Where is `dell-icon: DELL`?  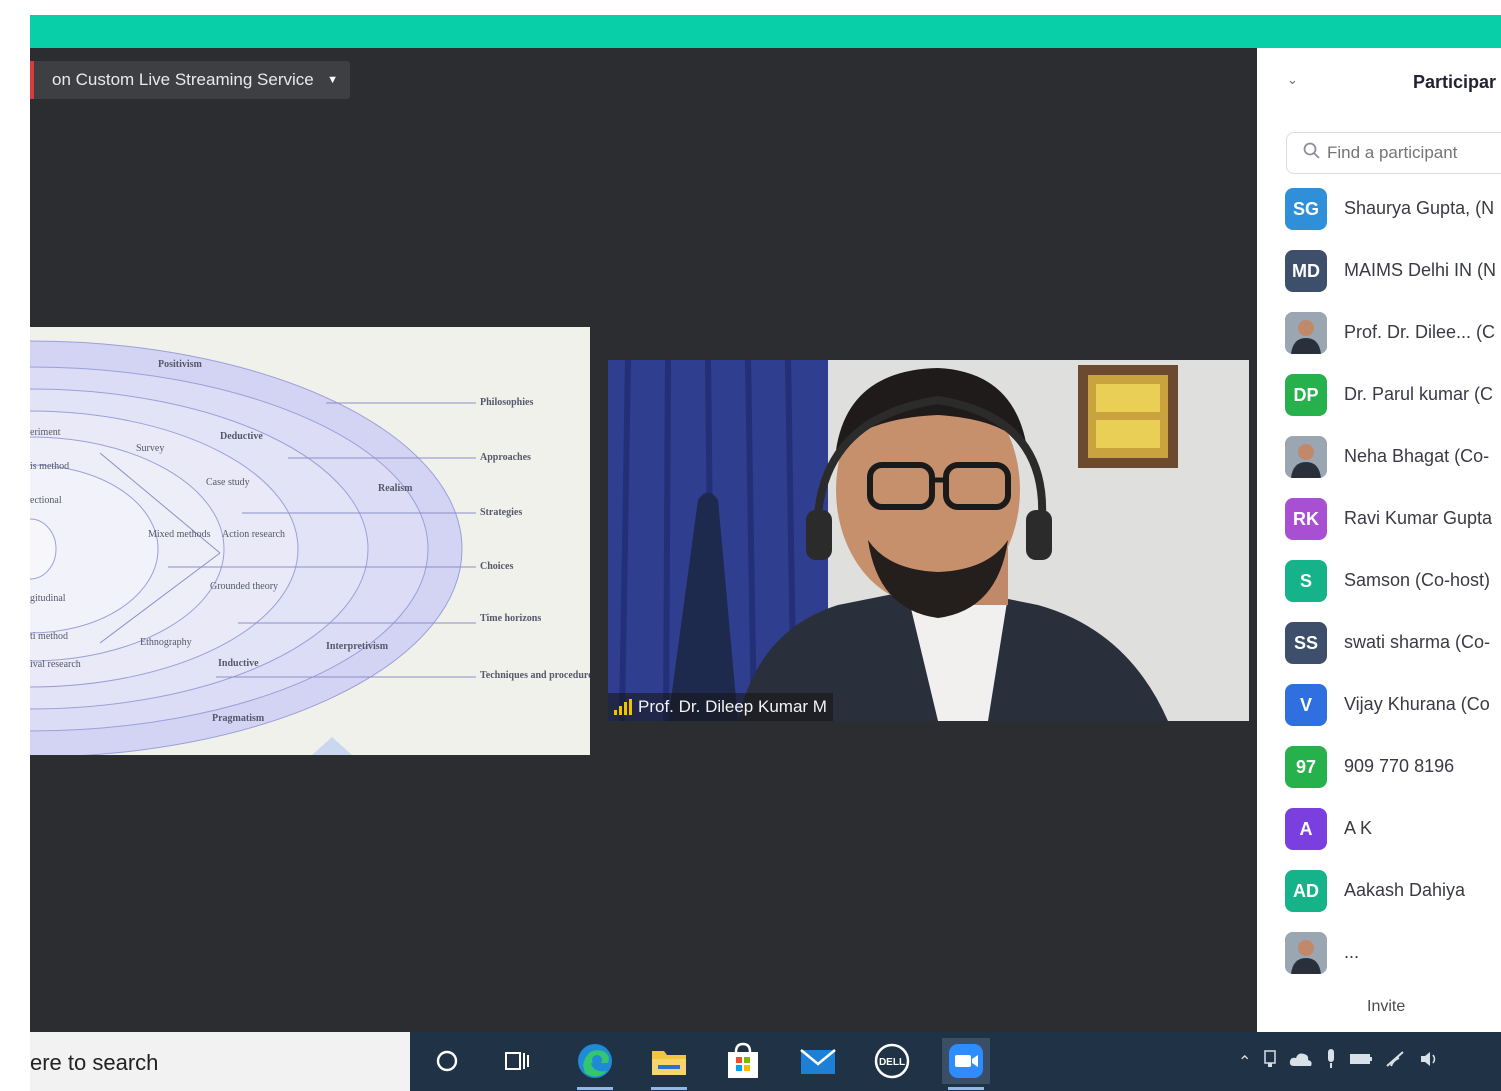
dell-icon: DELL is located at coordinates (892, 1061).